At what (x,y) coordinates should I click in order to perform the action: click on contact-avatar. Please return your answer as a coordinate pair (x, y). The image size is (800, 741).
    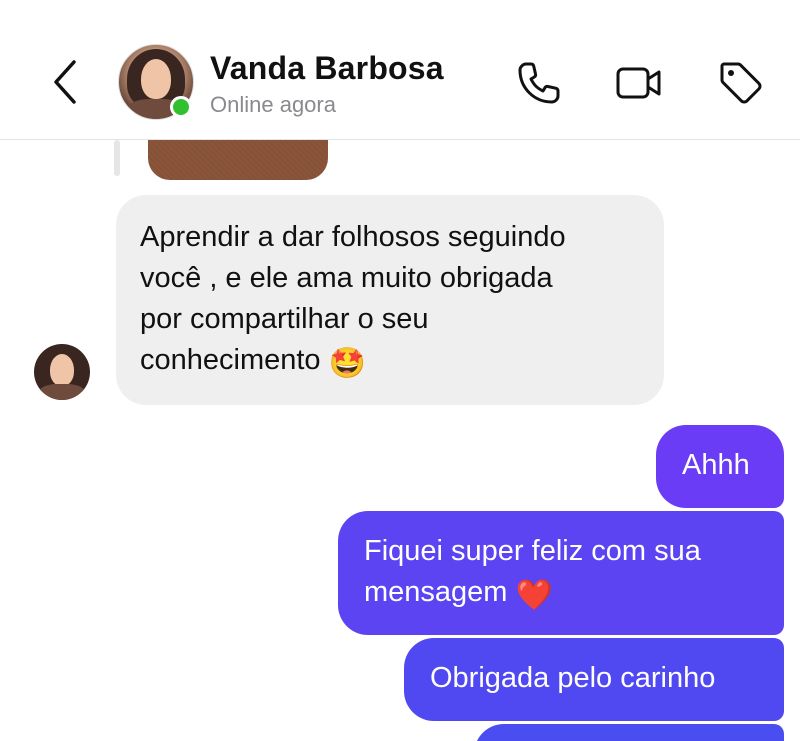
    Looking at the image, I should click on (156, 82).